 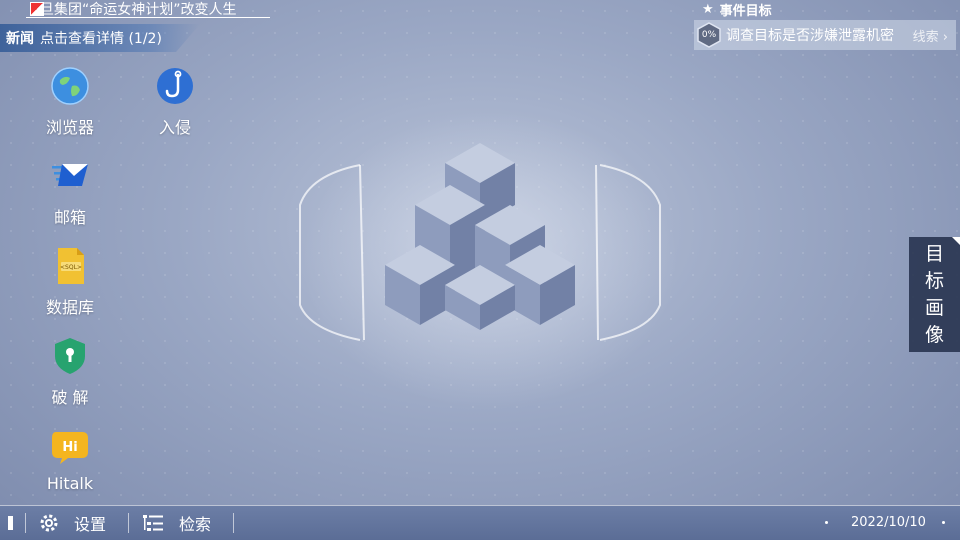 What do you see at coordinates (70, 397) in the screenshot?
I see `app-label: 破 解` at bounding box center [70, 397].